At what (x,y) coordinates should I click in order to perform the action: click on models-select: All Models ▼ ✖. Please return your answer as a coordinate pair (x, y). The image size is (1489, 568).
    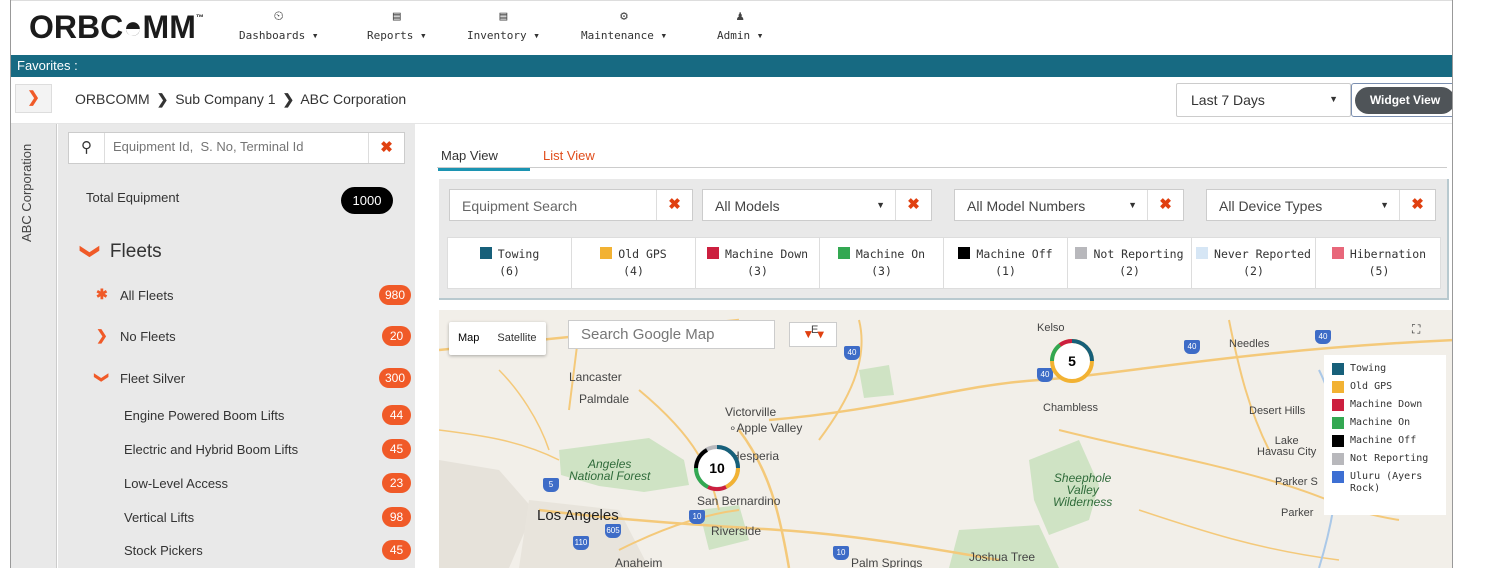
    Looking at the image, I should click on (817, 205).